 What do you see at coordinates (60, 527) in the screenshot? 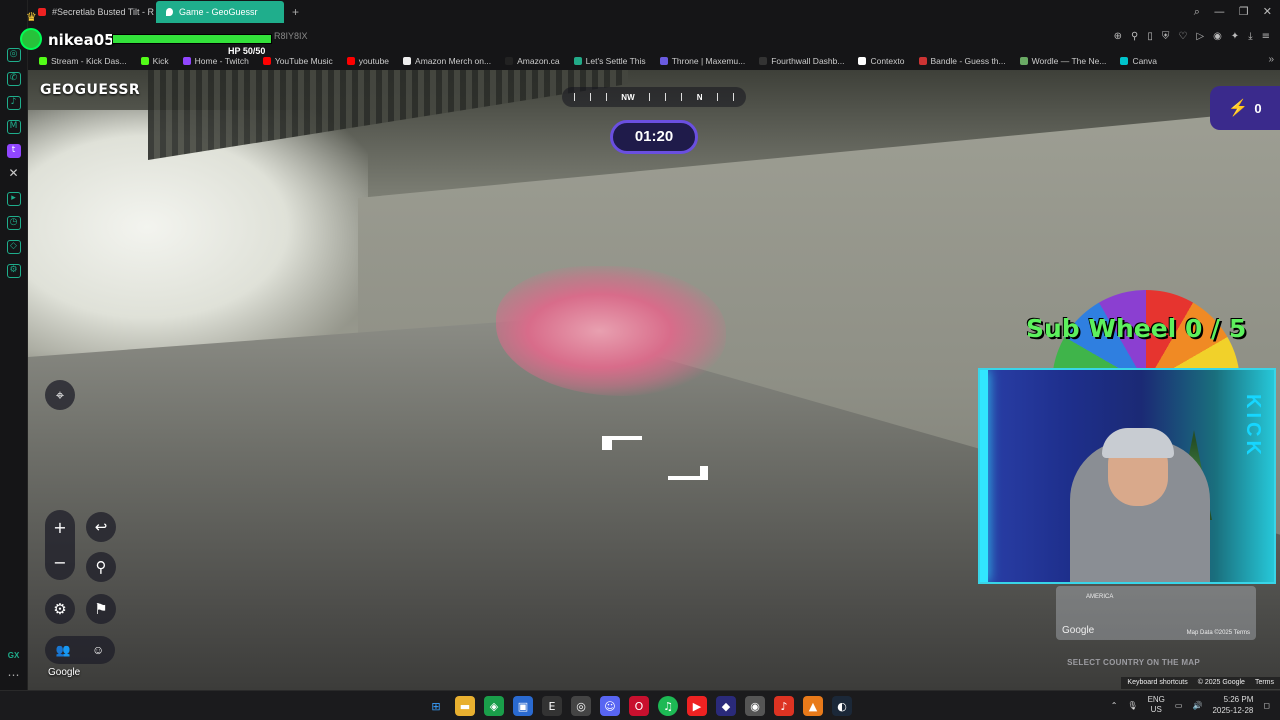
I see `zoom-in-button: +` at bounding box center [60, 527].